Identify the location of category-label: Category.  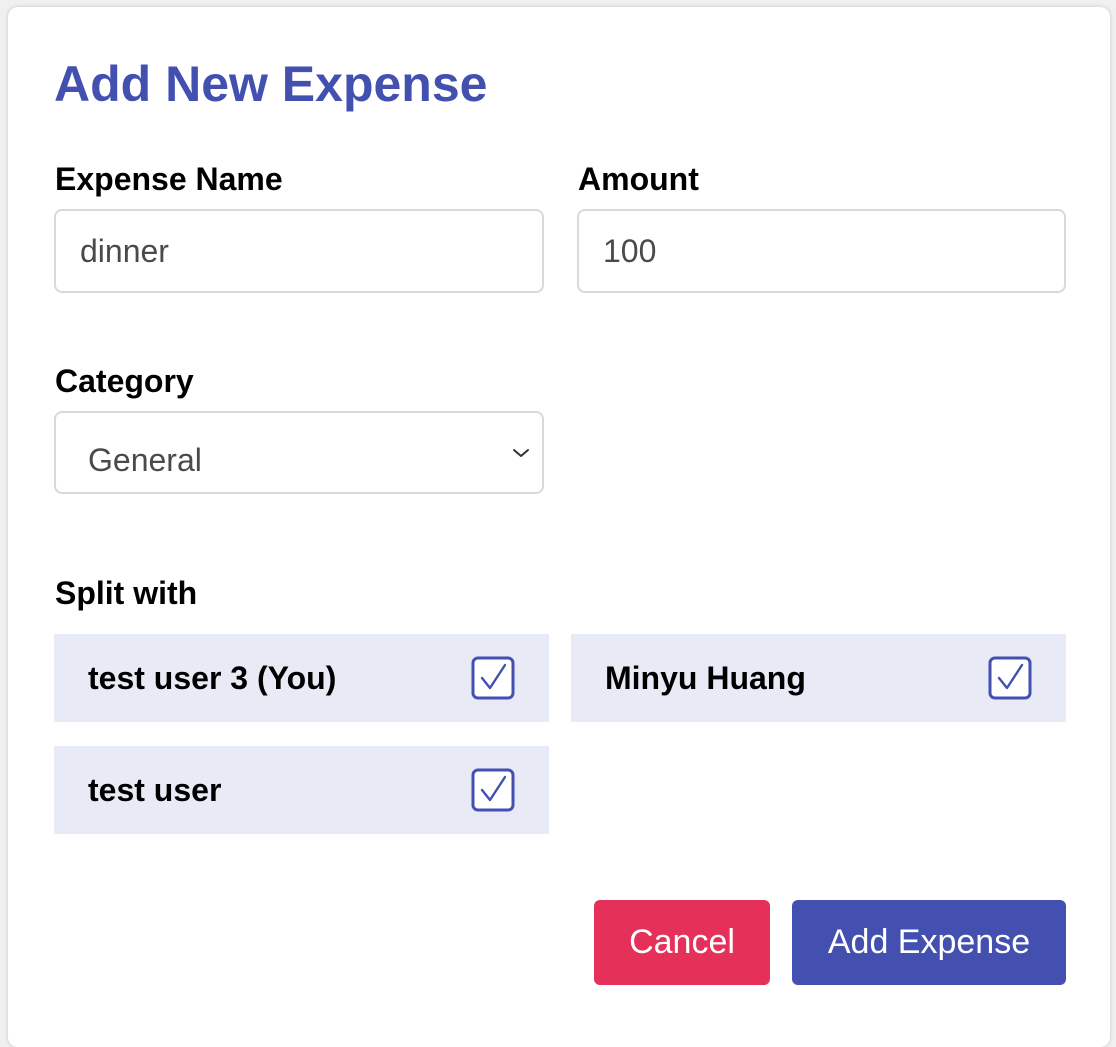
(124, 381).